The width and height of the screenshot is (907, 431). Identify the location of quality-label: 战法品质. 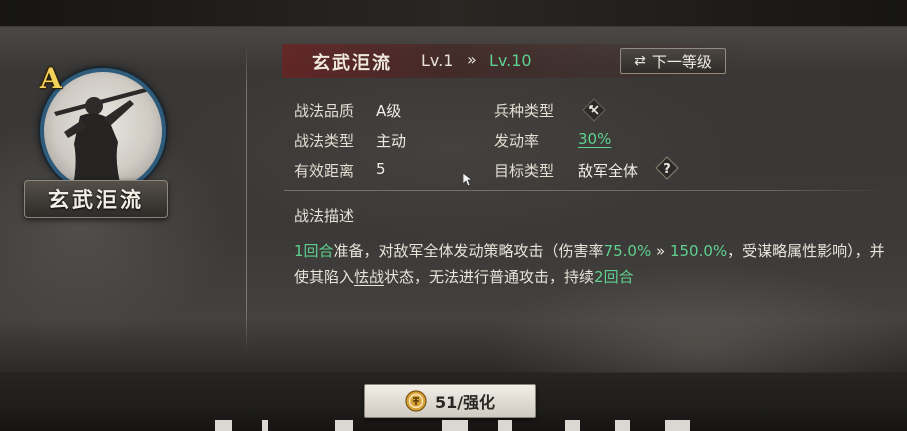
(324, 111).